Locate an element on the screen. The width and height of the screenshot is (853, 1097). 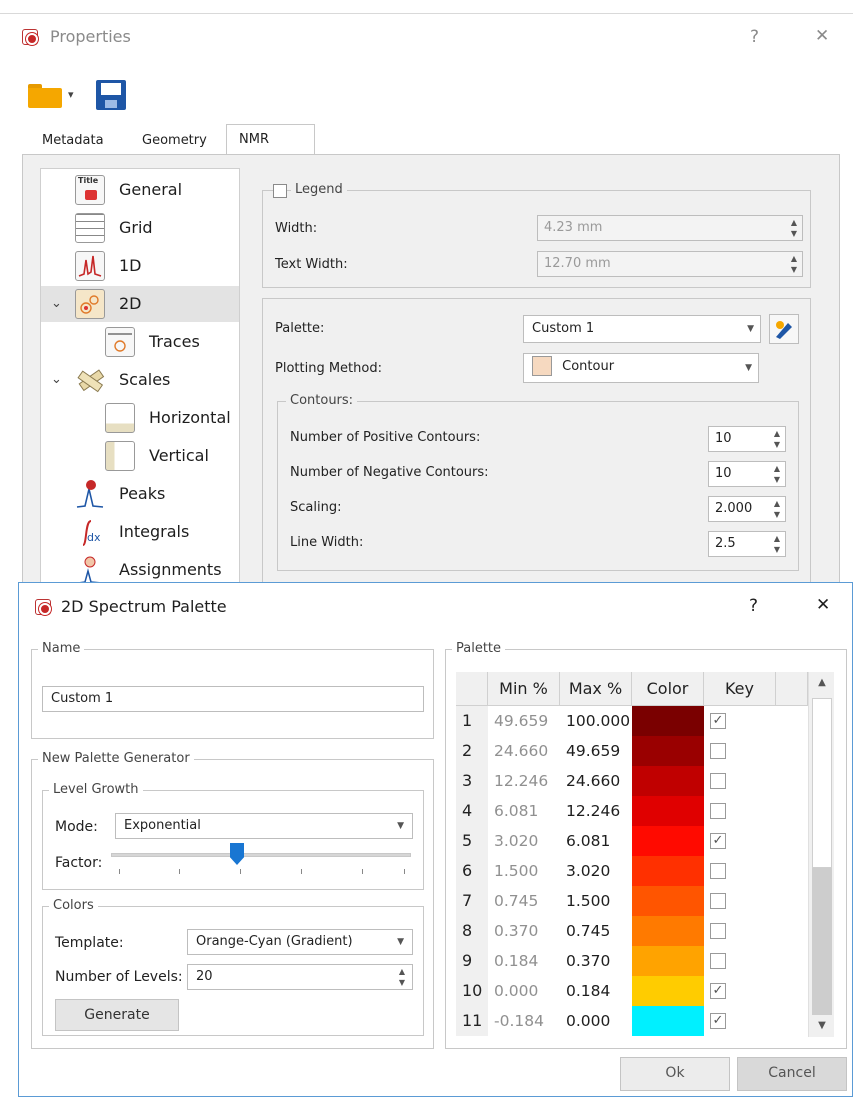
max-percent-cell: 24.660 is located at coordinates (596, 781).